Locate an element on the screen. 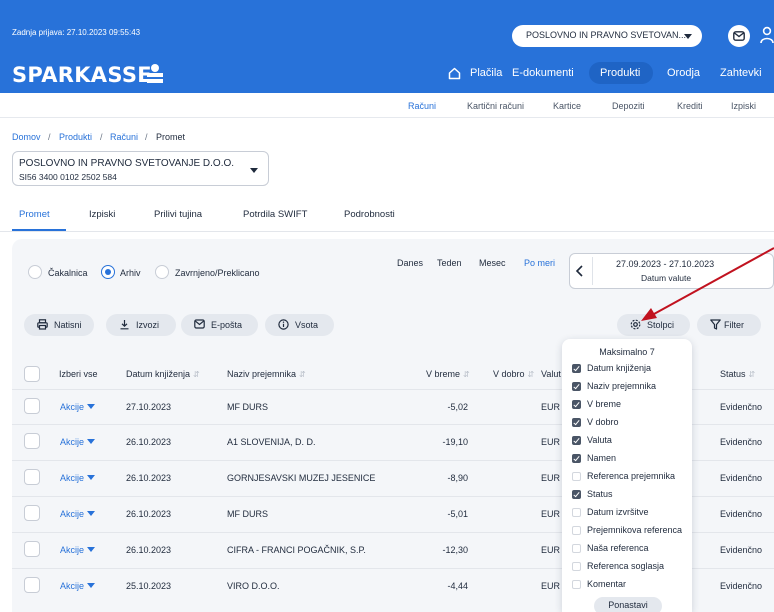 Image resolution: width=774 pixels, height=612 pixels. period-danes: Danes is located at coordinates (410, 263).